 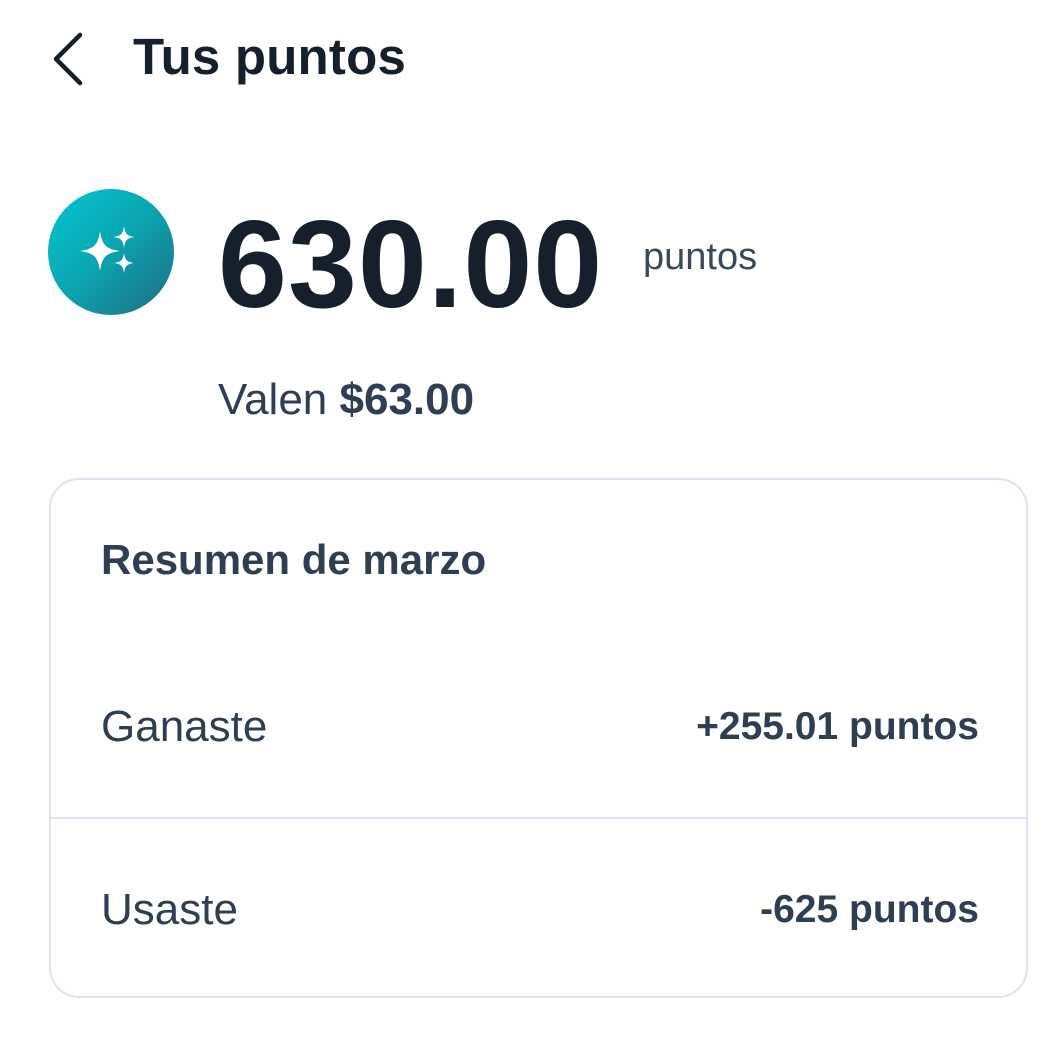 What do you see at coordinates (184, 726) in the screenshot?
I see `earned-label: Ganaste` at bounding box center [184, 726].